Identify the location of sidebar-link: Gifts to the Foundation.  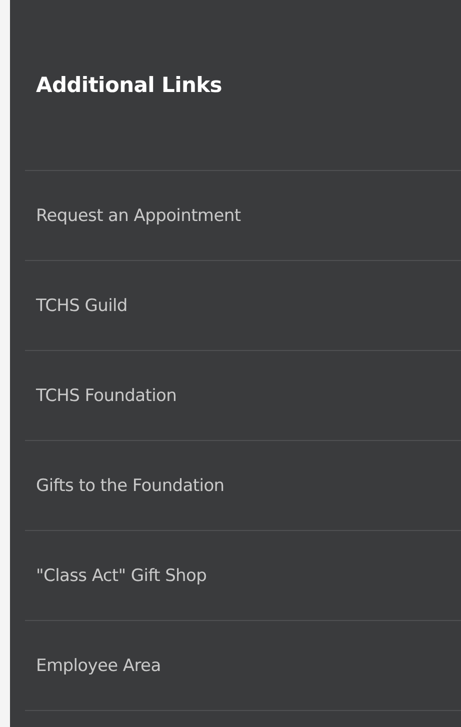
(130, 486).